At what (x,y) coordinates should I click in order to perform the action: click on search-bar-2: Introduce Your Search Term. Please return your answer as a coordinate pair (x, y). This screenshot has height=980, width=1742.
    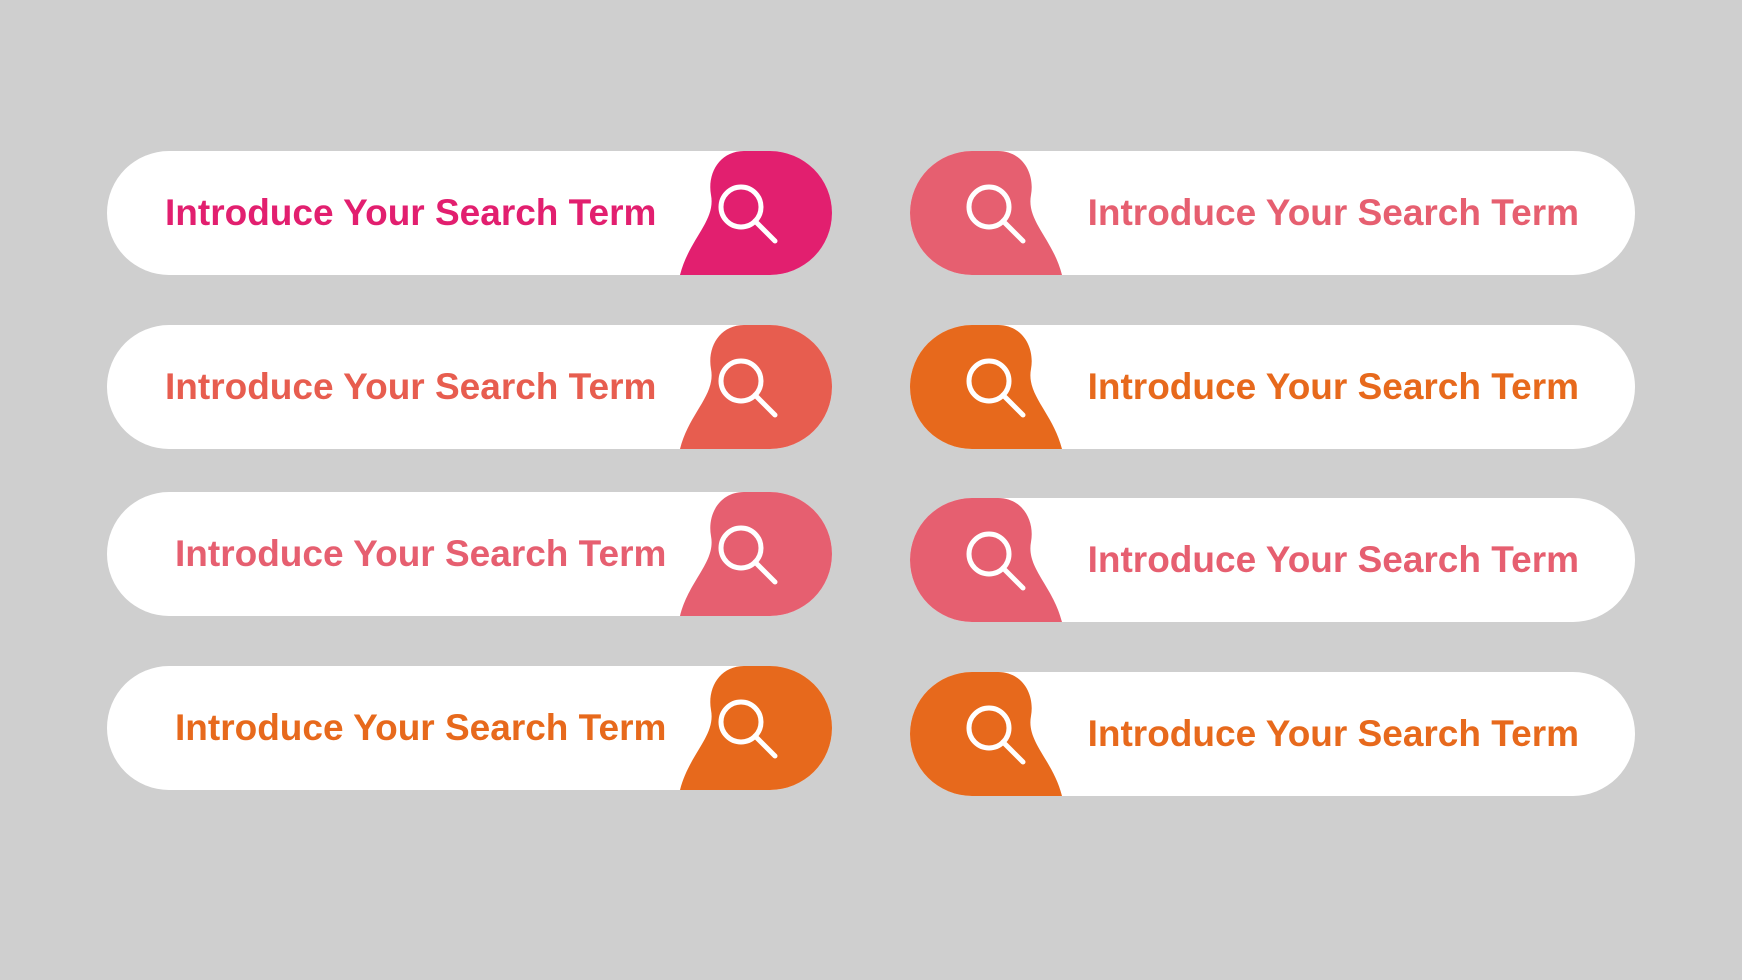
    Looking at the image, I should click on (469, 387).